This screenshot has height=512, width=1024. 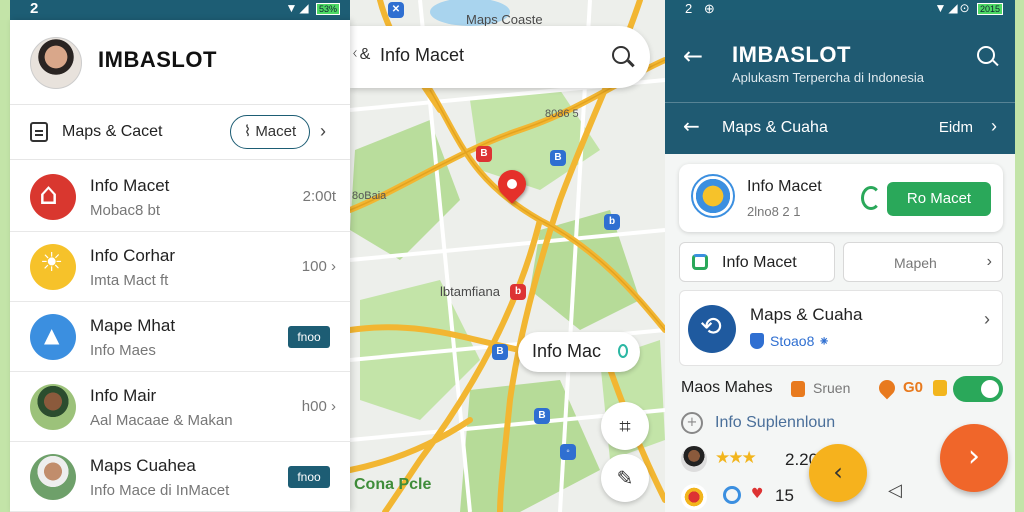 I want to click on item-meta-value: h00, so click(x=314, y=406).